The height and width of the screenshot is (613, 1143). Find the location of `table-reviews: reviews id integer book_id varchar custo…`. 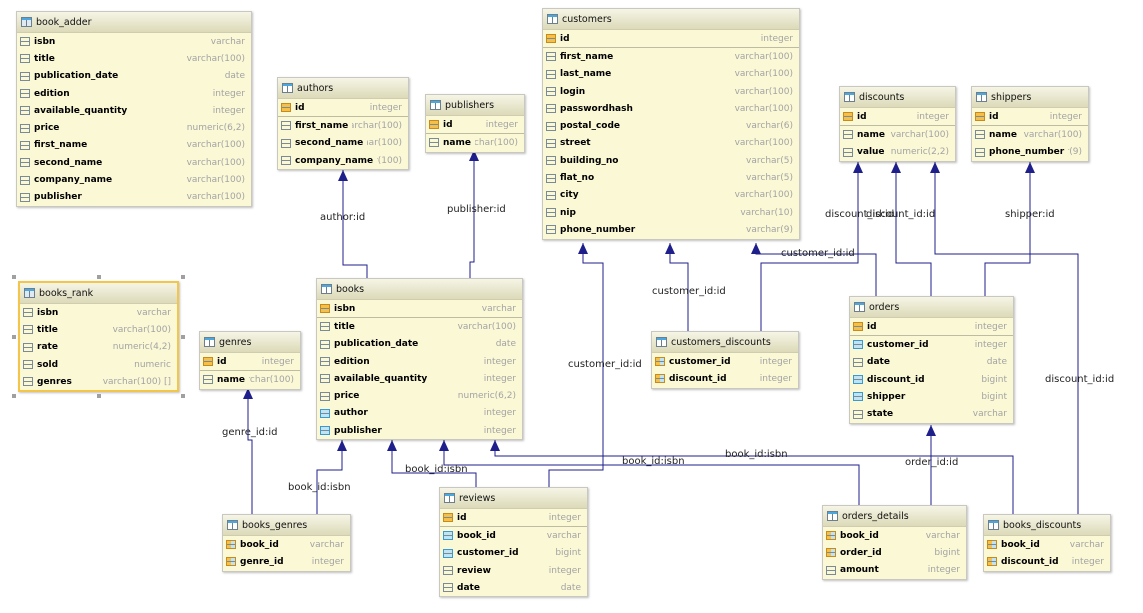

table-reviews: reviews id integer book_id varchar custo… is located at coordinates (513, 542).